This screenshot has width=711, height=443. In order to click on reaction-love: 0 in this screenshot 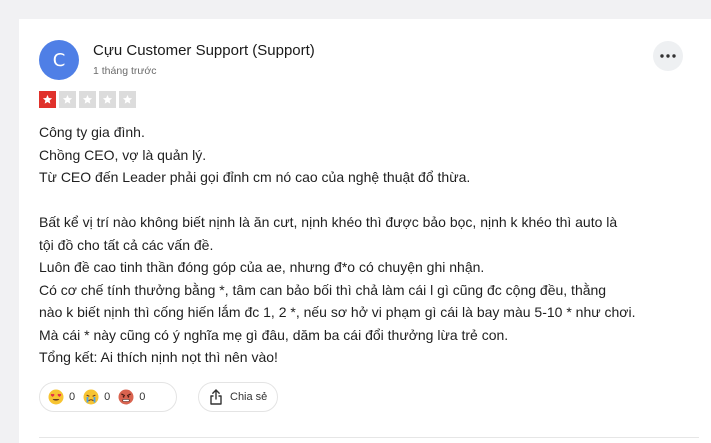, I will do `click(61, 397)`.